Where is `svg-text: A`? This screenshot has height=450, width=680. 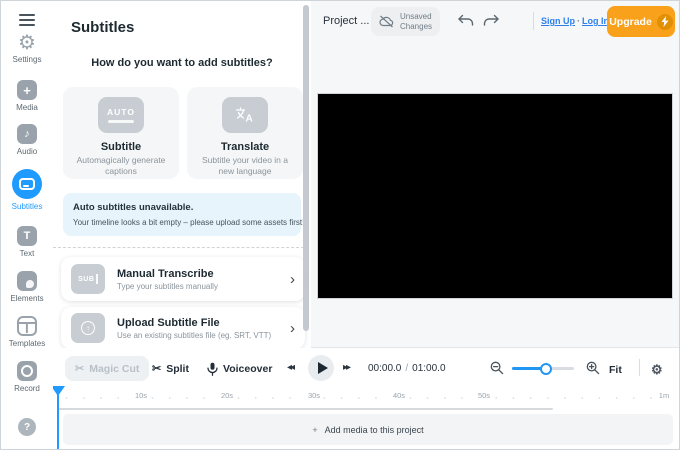
svg-text: A is located at coordinates (249, 119).